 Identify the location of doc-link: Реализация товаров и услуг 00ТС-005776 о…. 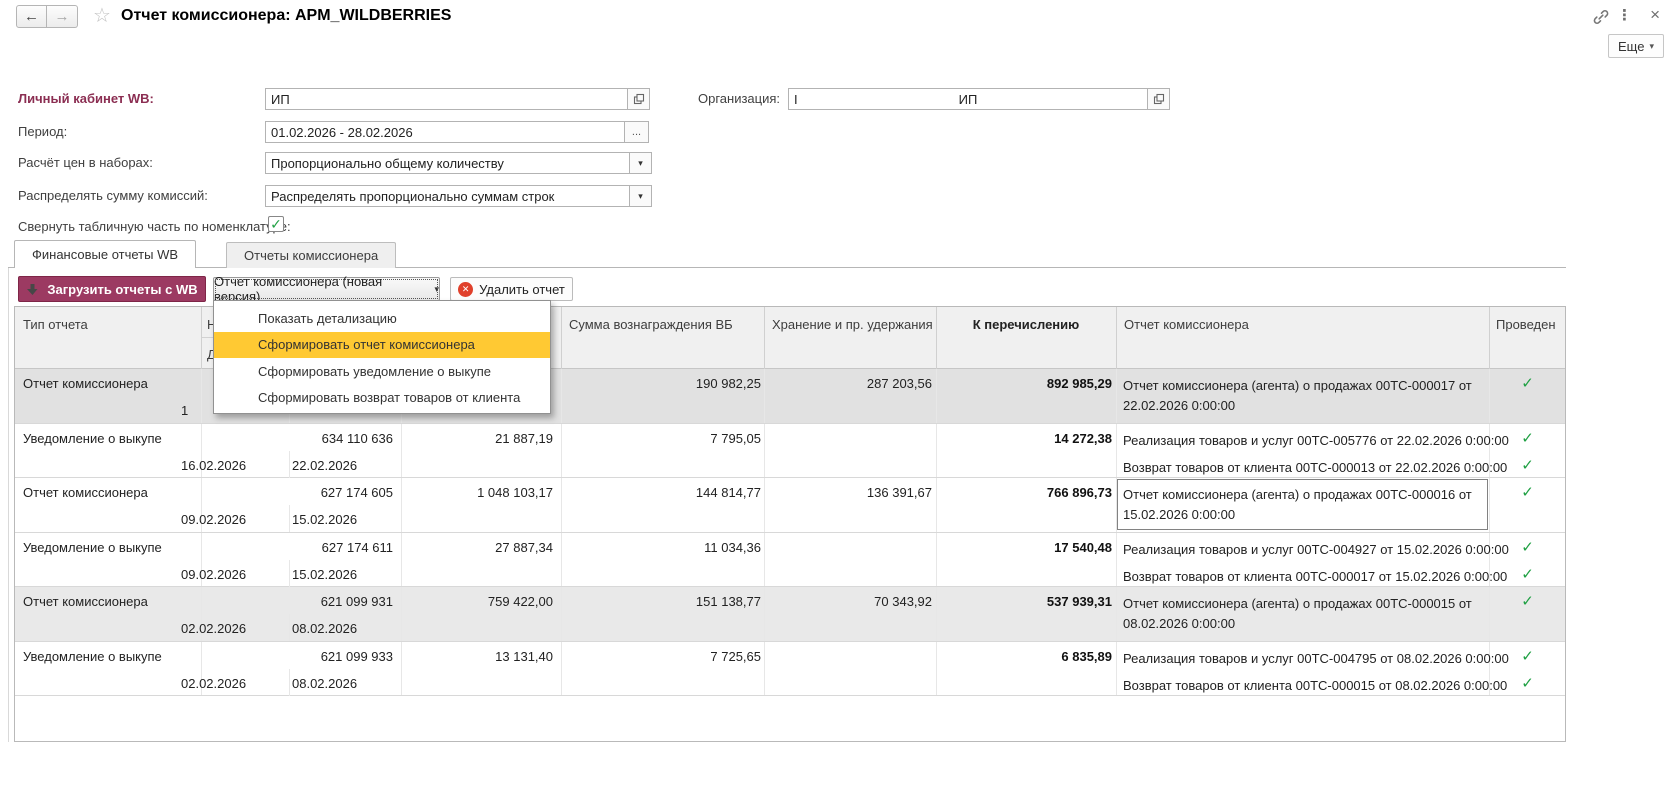
(1316, 441).